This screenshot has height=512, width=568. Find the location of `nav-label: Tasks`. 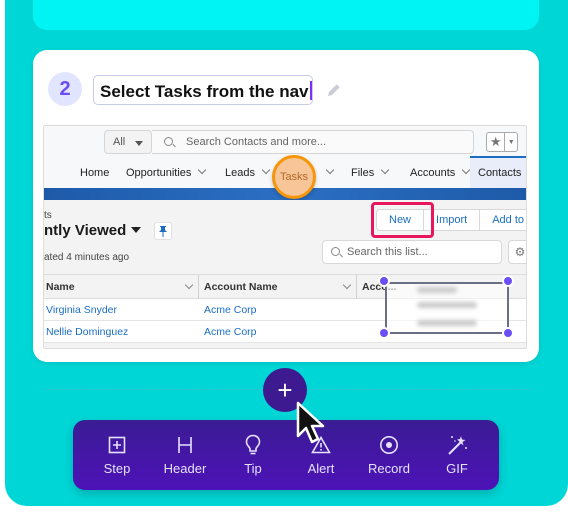

nav-label: Tasks is located at coordinates (294, 177).